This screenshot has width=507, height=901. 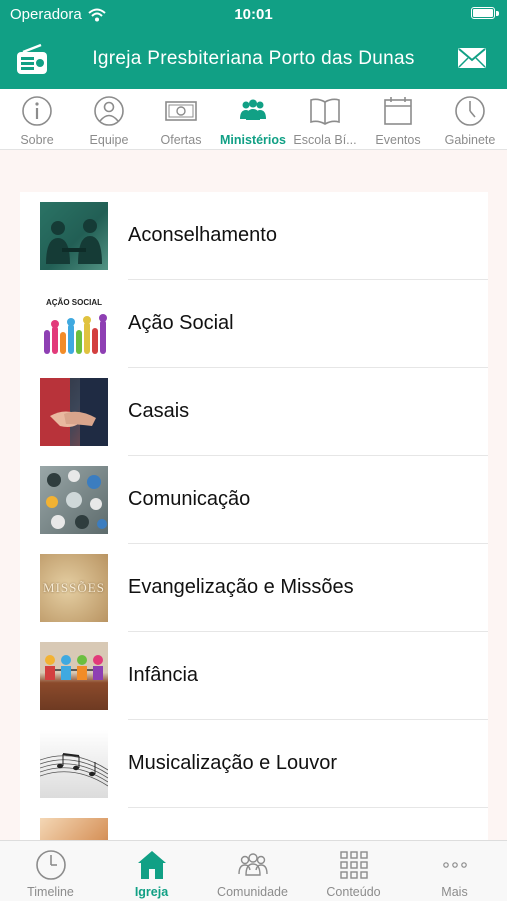 I want to click on tab-label: Eventos, so click(x=398, y=140).